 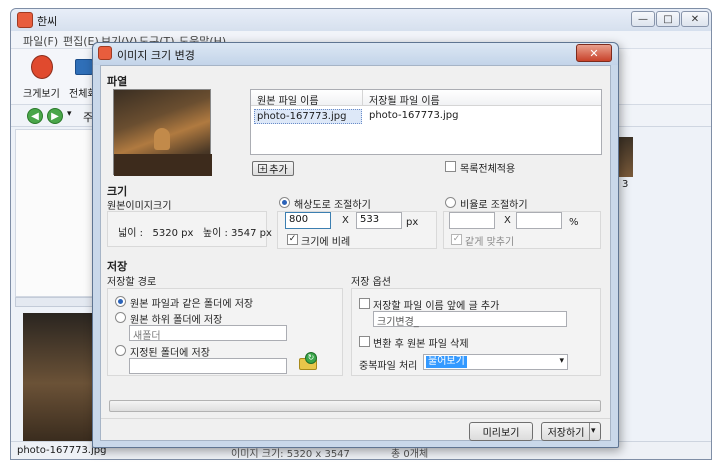 I want to click on original-size-value: 넓이 : 5320 px 높이 : 3547 px, so click(x=195, y=233).